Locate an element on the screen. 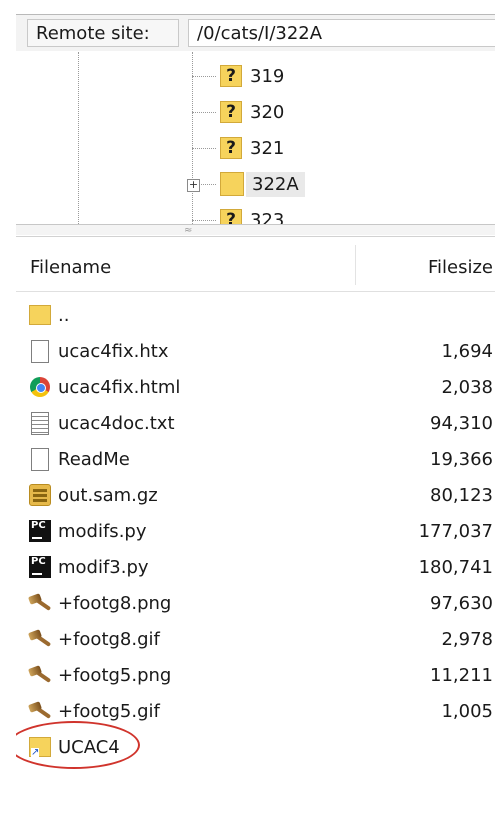 This screenshot has width=495, height=836. file-size: 94,310 is located at coordinates (461, 423).